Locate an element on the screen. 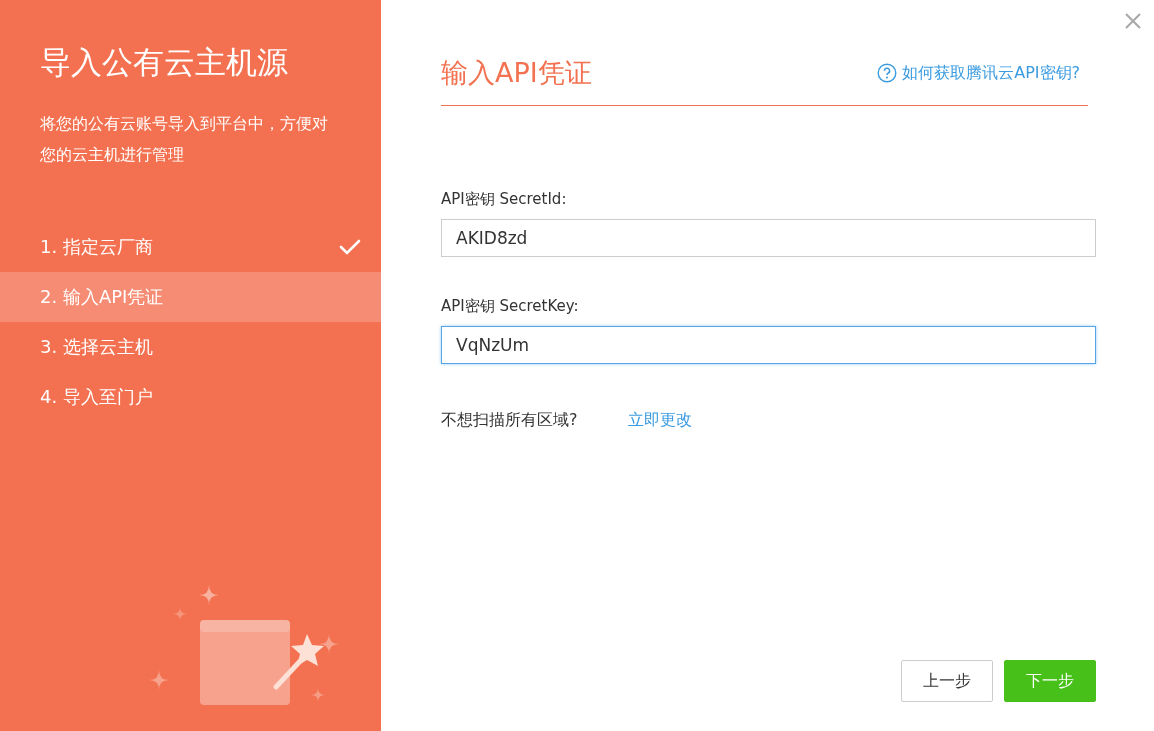 The height and width of the screenshot is (731, 1154). step-label: 3. 选择云主机 is located at coordinates (96, 347).